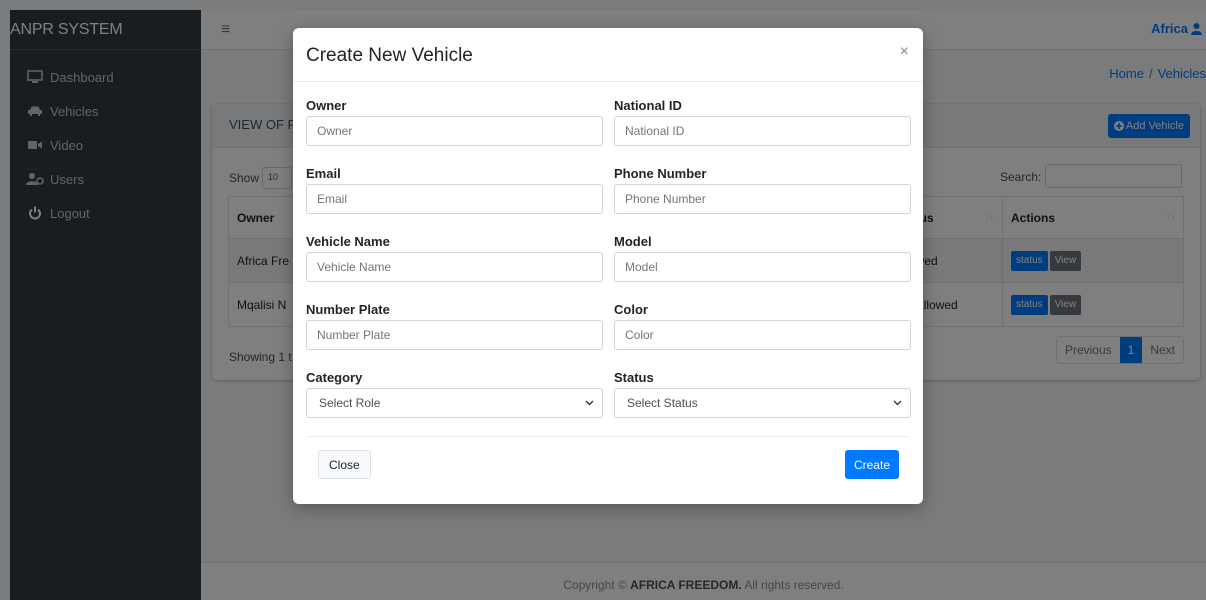  Describe the element at coordinates (326, 105) in the screenshot. I see `owner-label: Owner` at that location.